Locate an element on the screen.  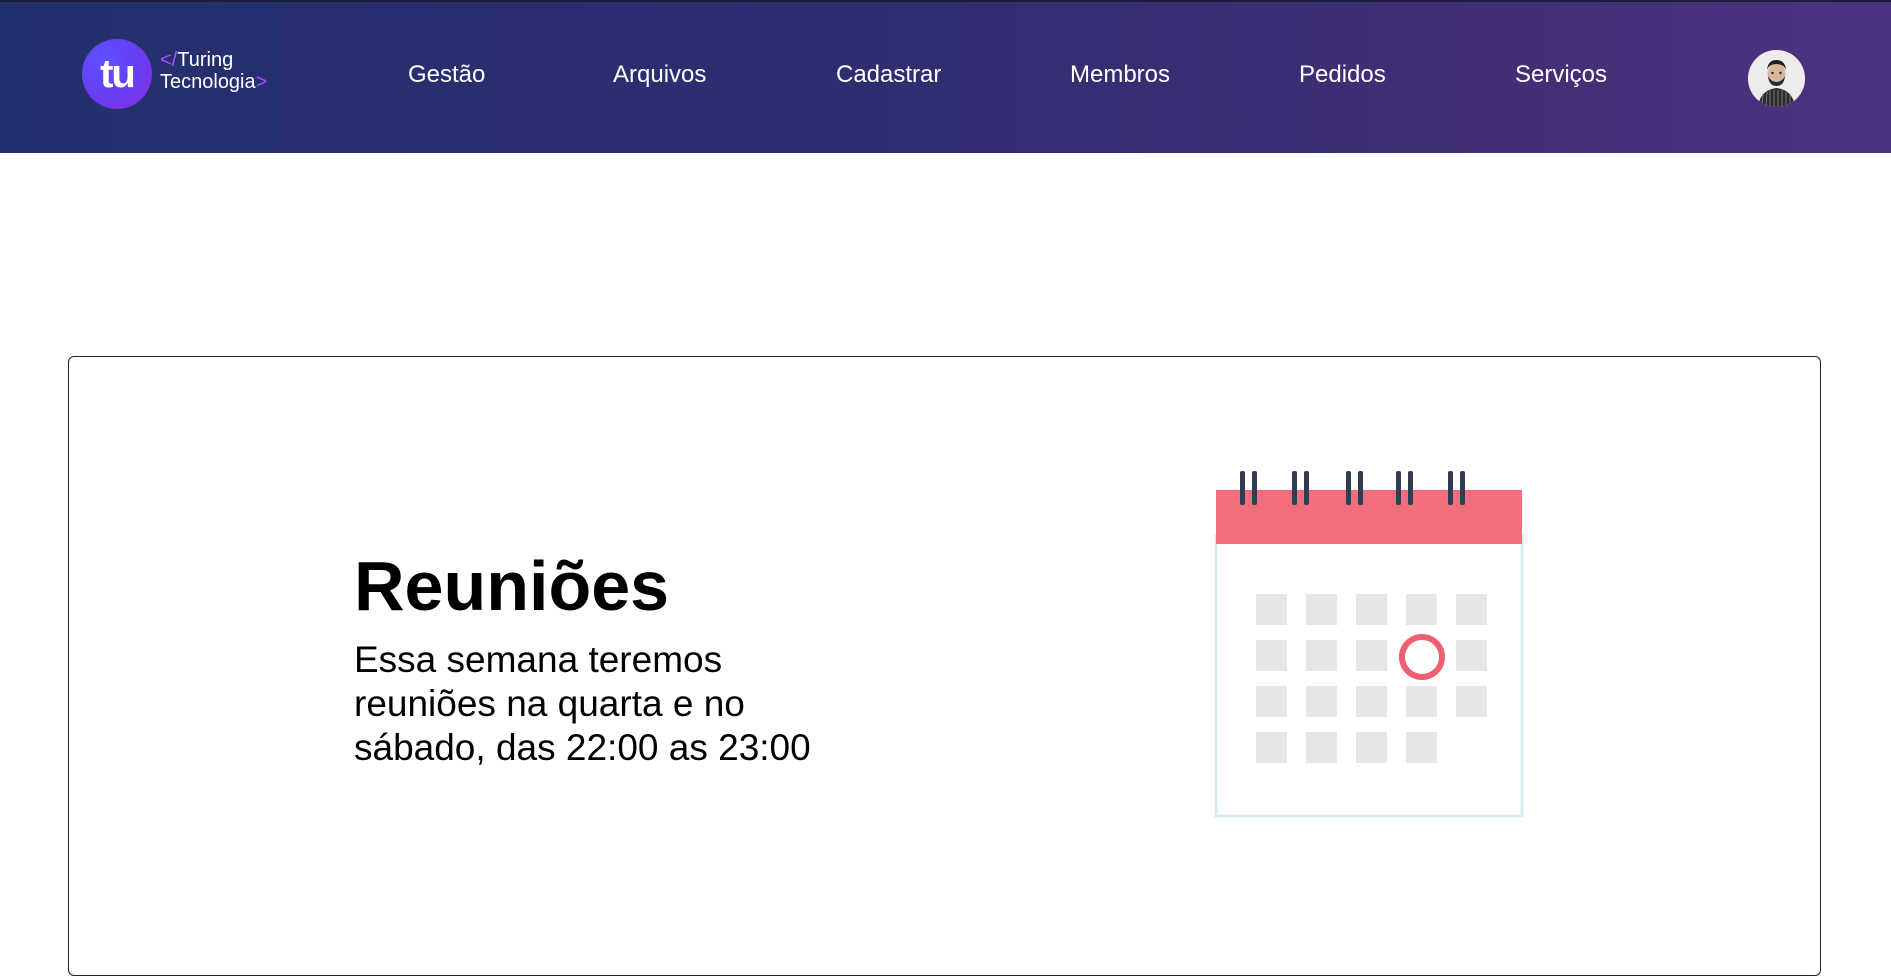
nav-membros: Membros is located at coordinates (1120, 75).